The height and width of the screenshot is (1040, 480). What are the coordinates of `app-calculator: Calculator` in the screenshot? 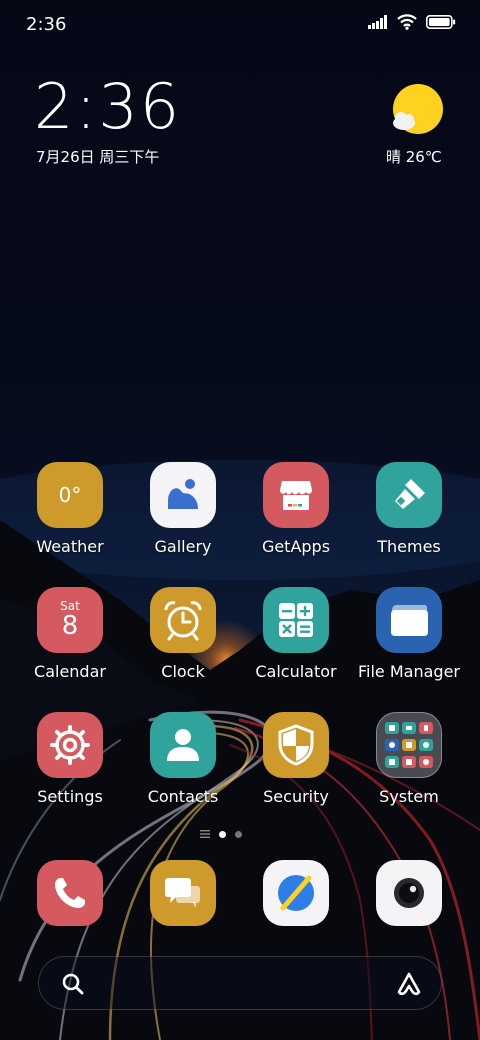 It's located at (296, 634).